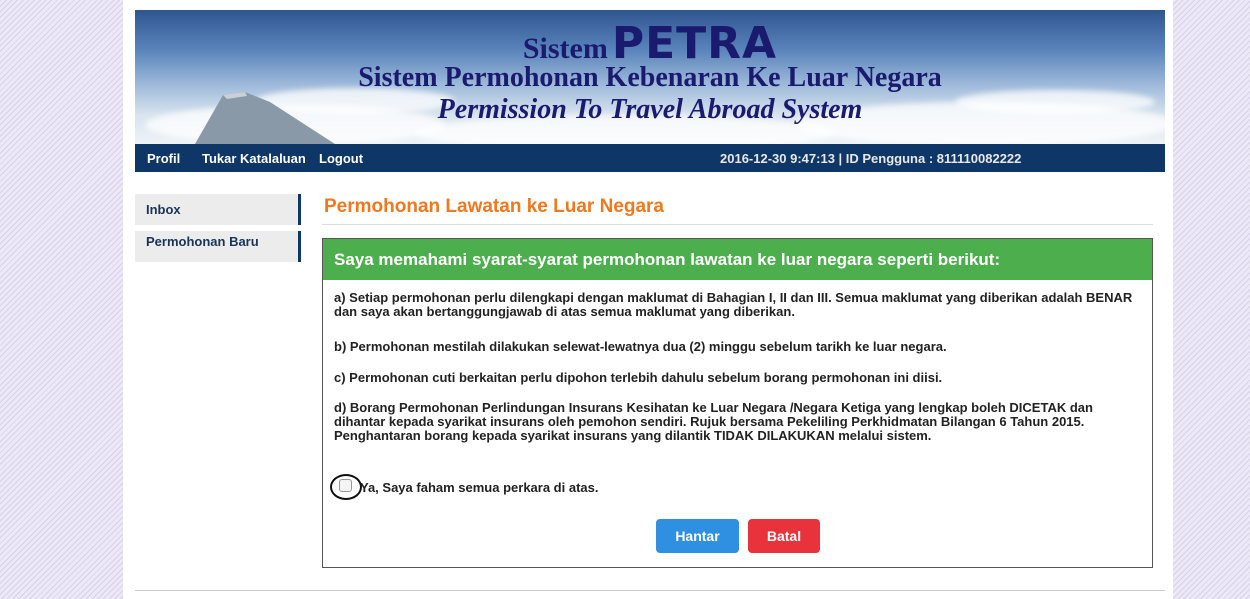 The image size is (1250, 599). Describe the element at coordinates (341, 158) in the screenshot. I see `nav-logout: Logout` at that location.